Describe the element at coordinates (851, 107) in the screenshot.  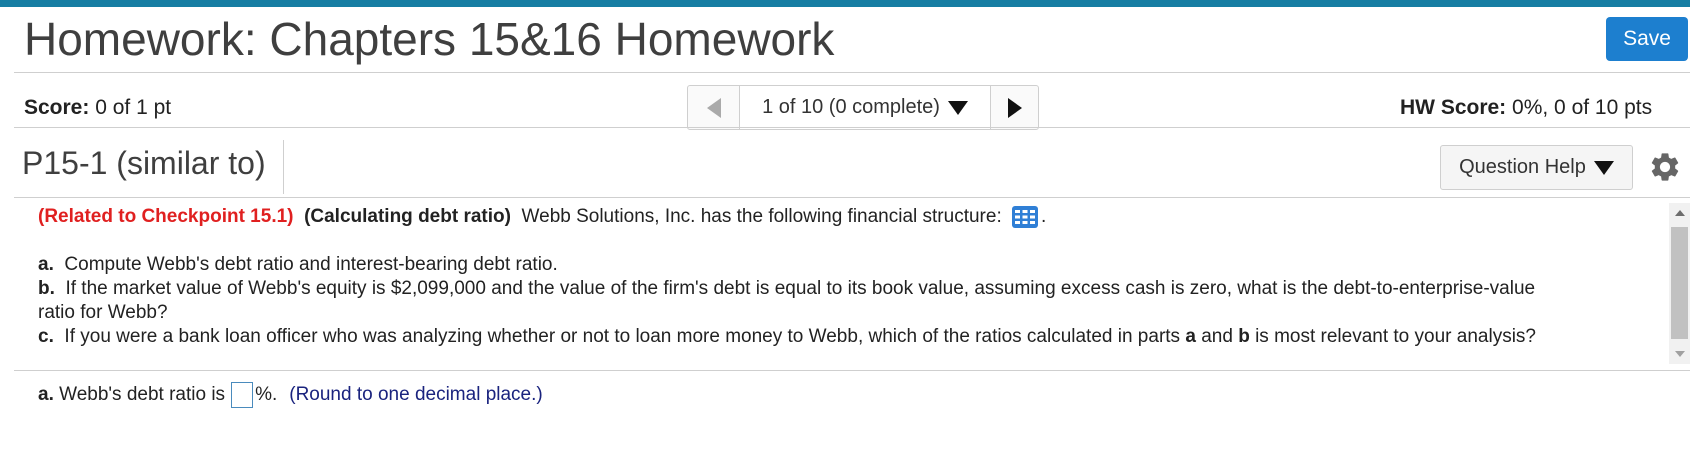
I see `question-position: 1 of 10 (0 complete)` at that location.